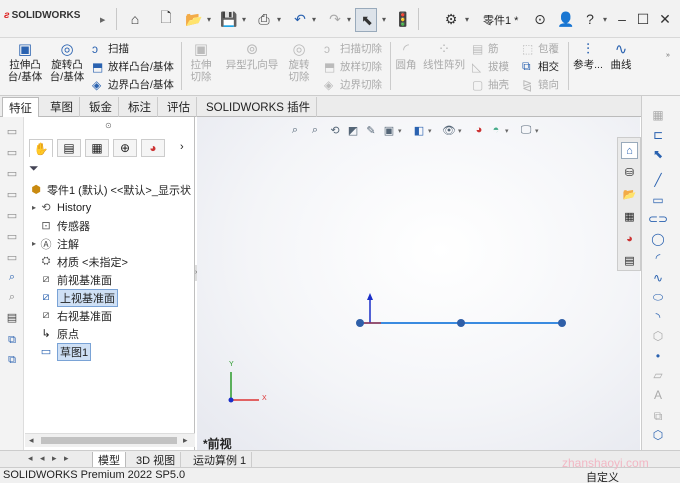 Image resolution: width=680 pixels, height=485 pixels. I want to click on redo-icon: ↷, so click(335, 19).